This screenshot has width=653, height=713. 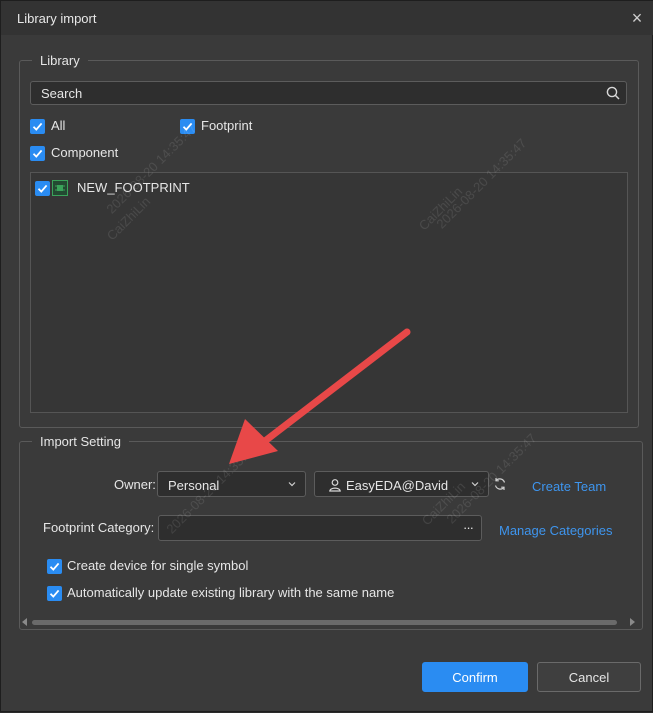 What do you see at coordinates (555, 530) in the screenshot?
I see `manage-categories-link: Manage Categories` at bounding box center [555, 530].